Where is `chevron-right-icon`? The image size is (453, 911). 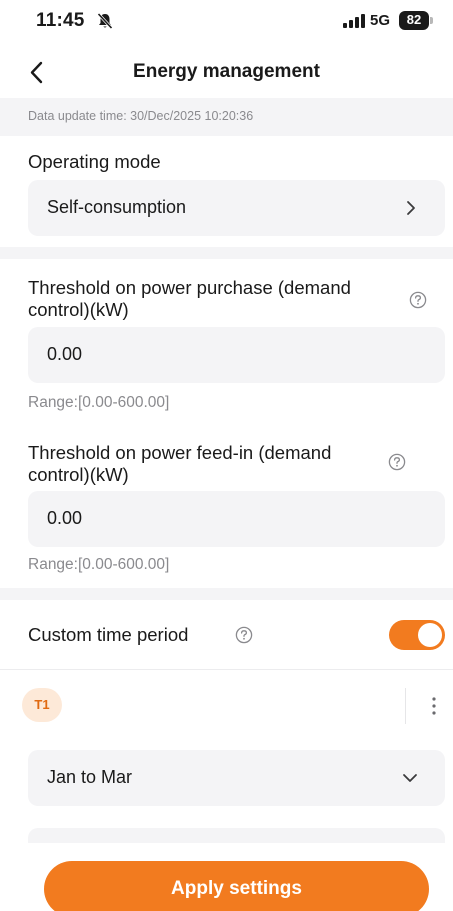
chevron-right-icon is located at coordinates (411, 208).